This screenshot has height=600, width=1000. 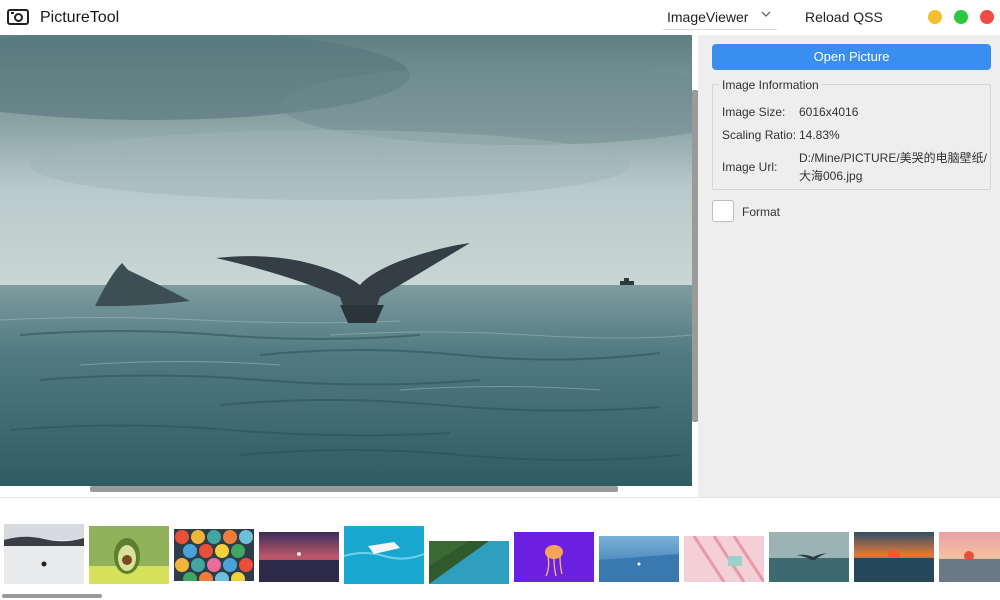 What do you see at coordinates (935, 17) in the screenshot?
I see `minimize-button` at bounding box center [935, 17].